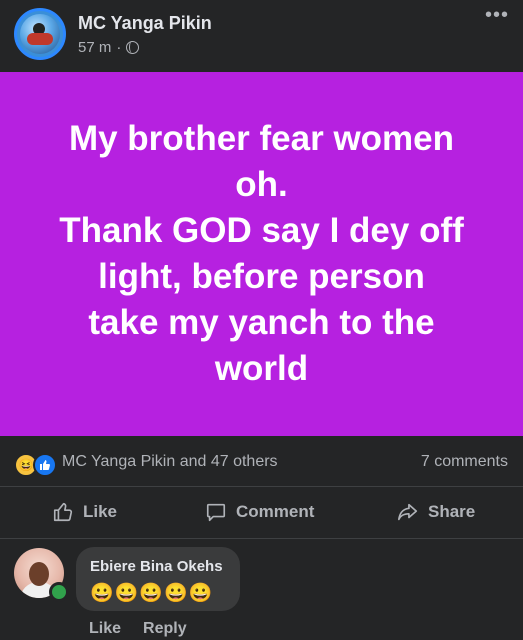 The height and width of the screenshot is (640, 523). What do you see at coordinates (497, 15) in the screenshot?
I see `more-options-icon: •••` at bounding box center [497, 15].